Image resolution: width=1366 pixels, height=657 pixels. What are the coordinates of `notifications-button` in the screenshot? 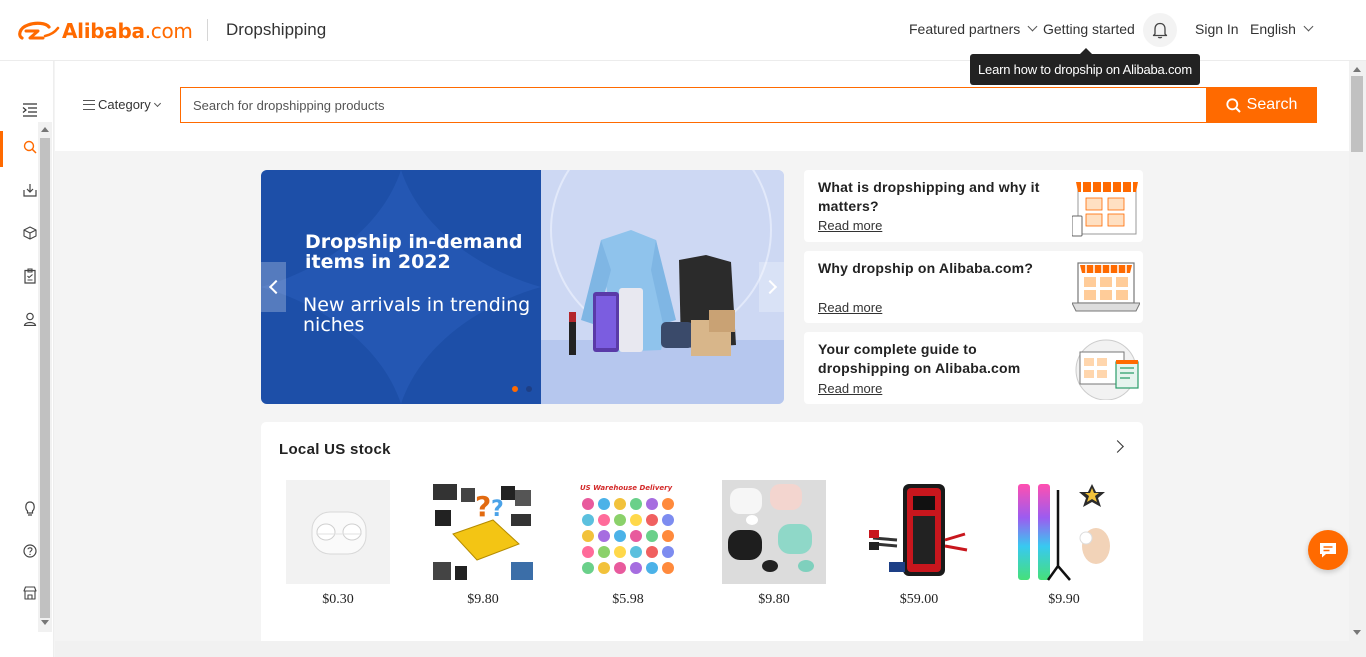 It's located at (1160, 30).